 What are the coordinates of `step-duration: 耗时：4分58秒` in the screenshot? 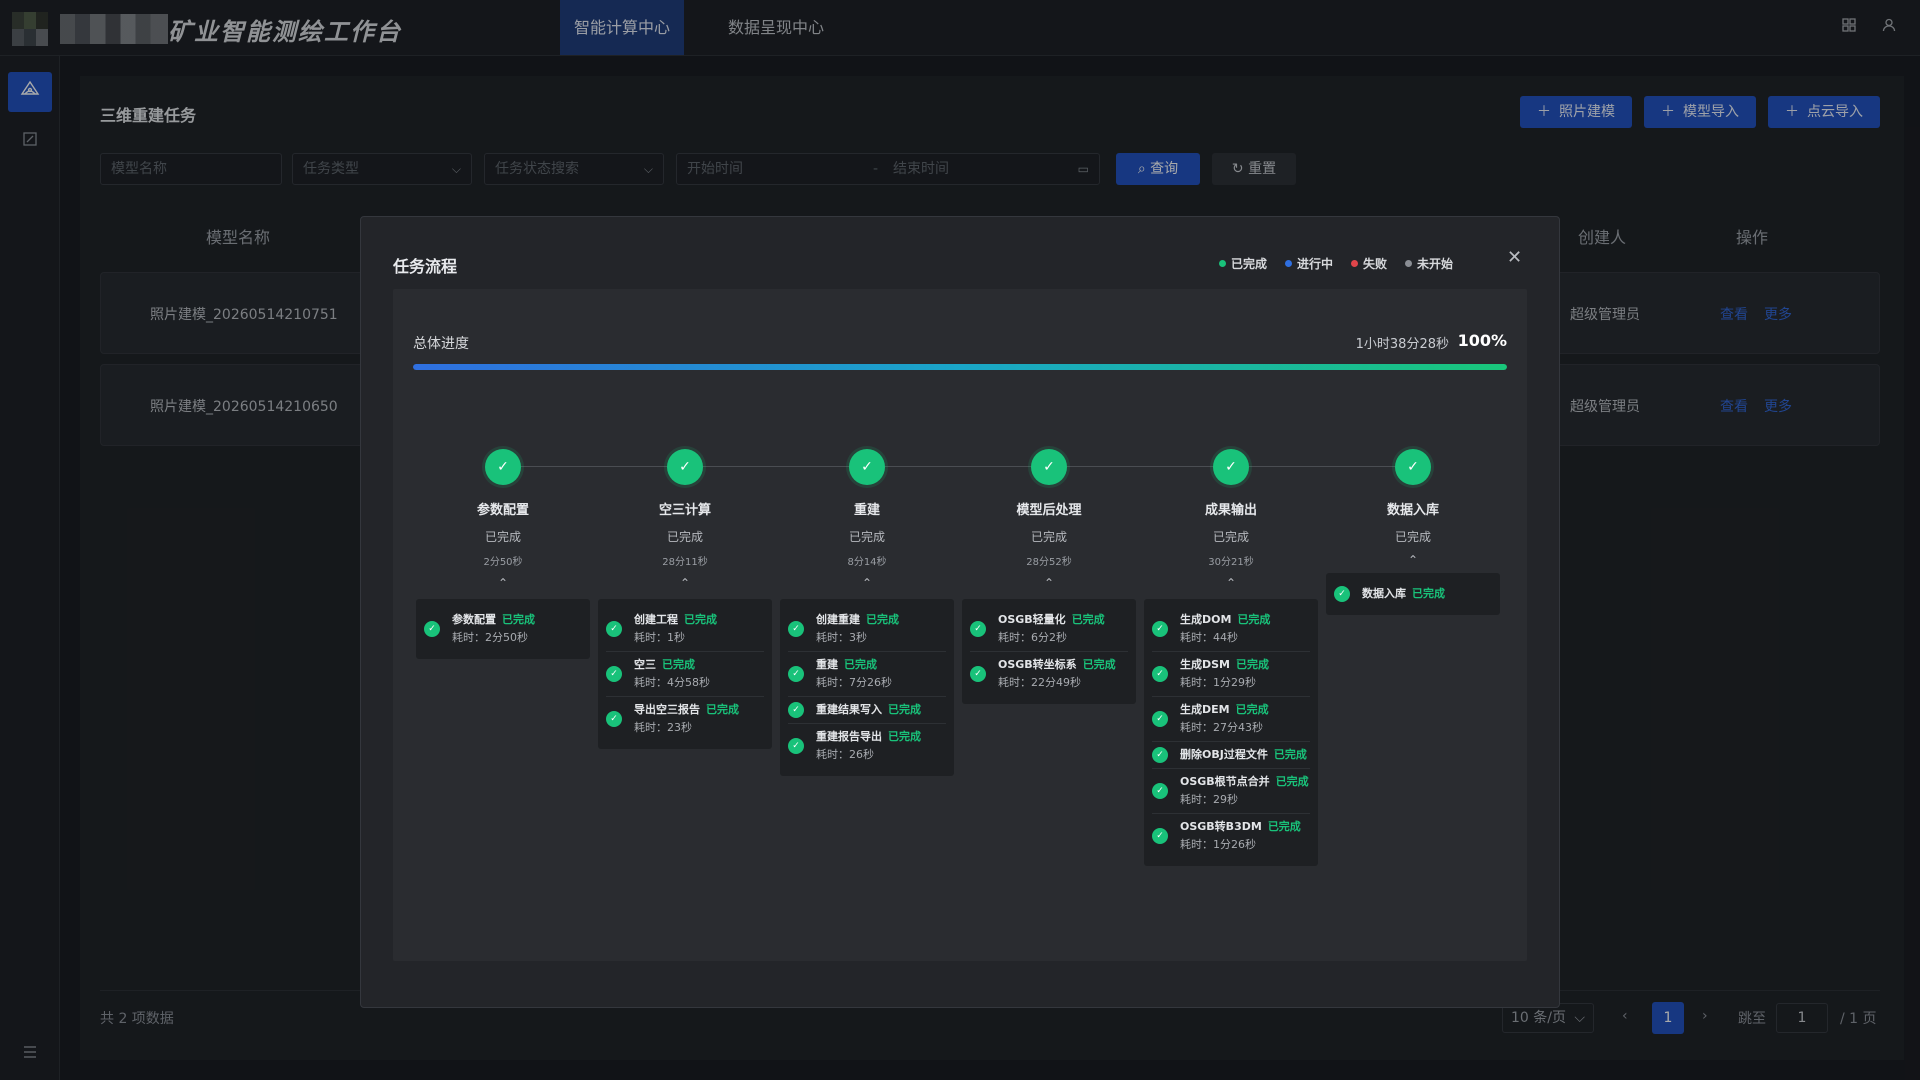 It's located at (672, 682).